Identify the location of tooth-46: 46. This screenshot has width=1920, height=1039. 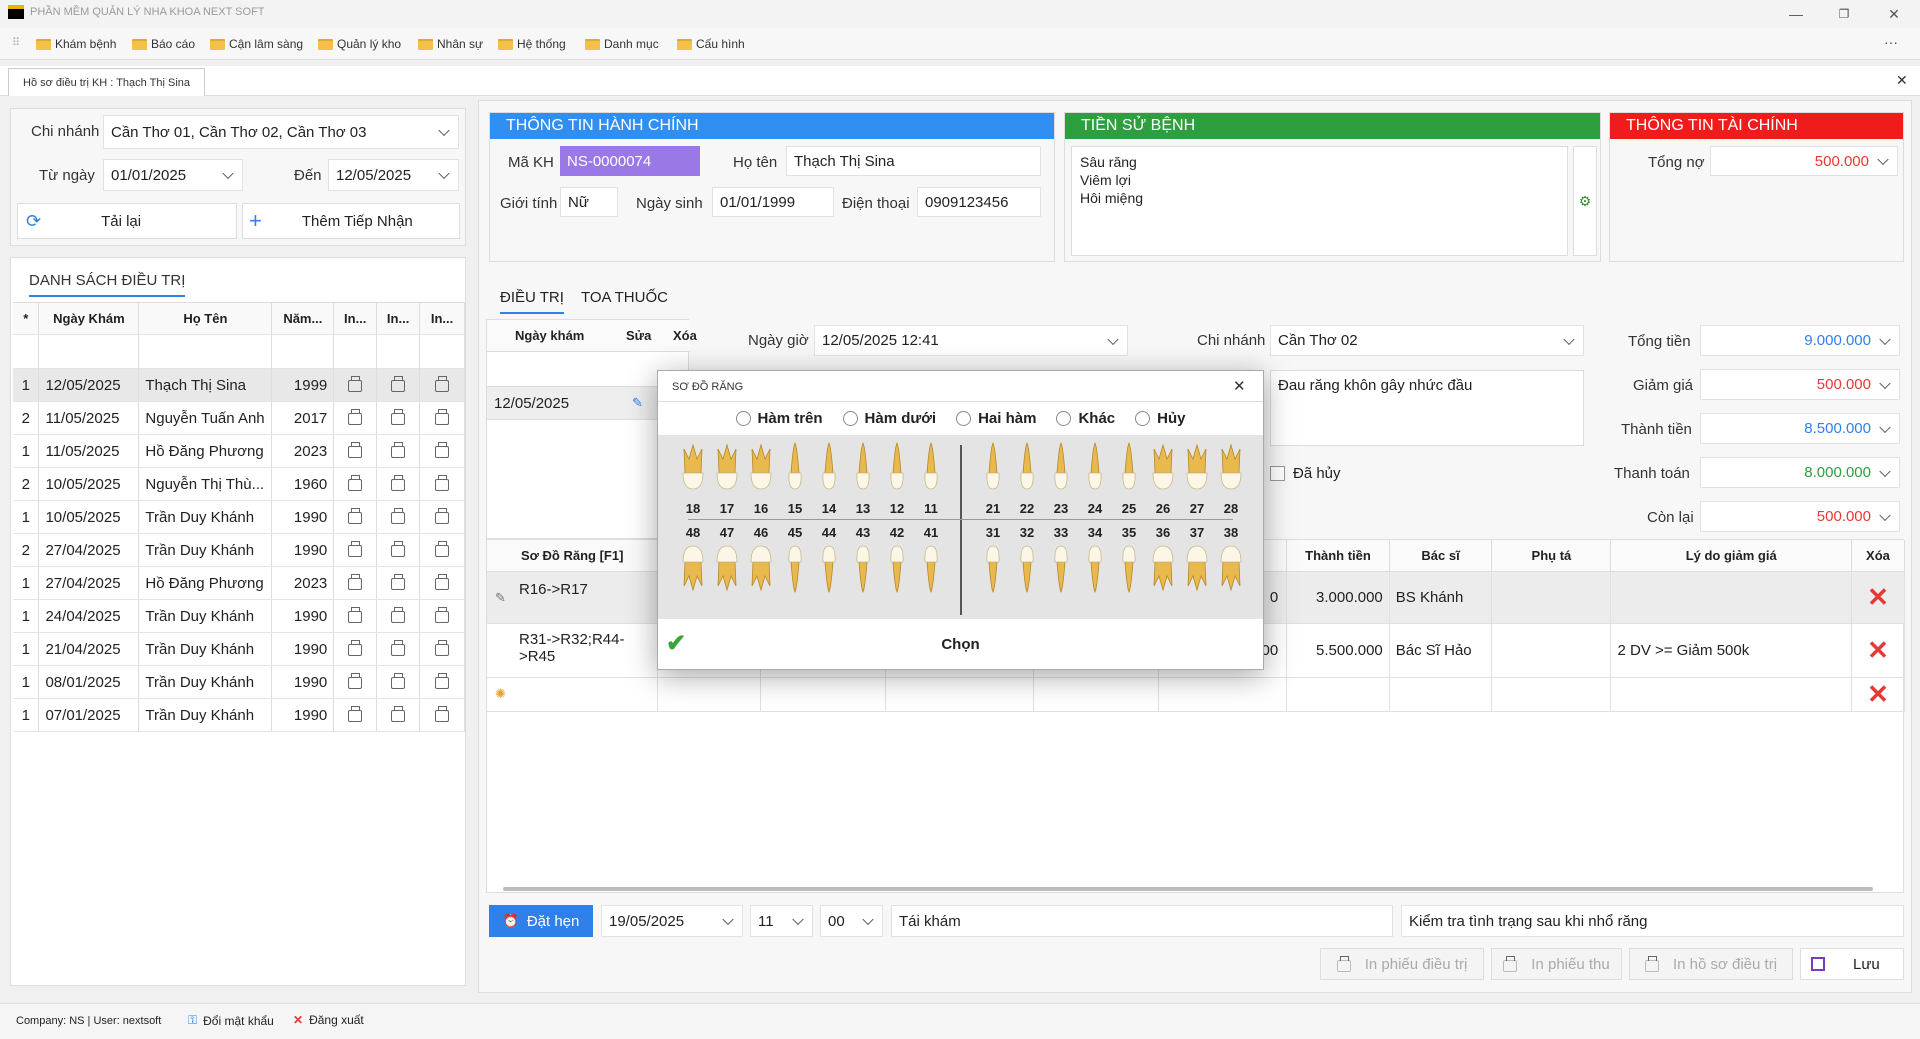
(761, 559).